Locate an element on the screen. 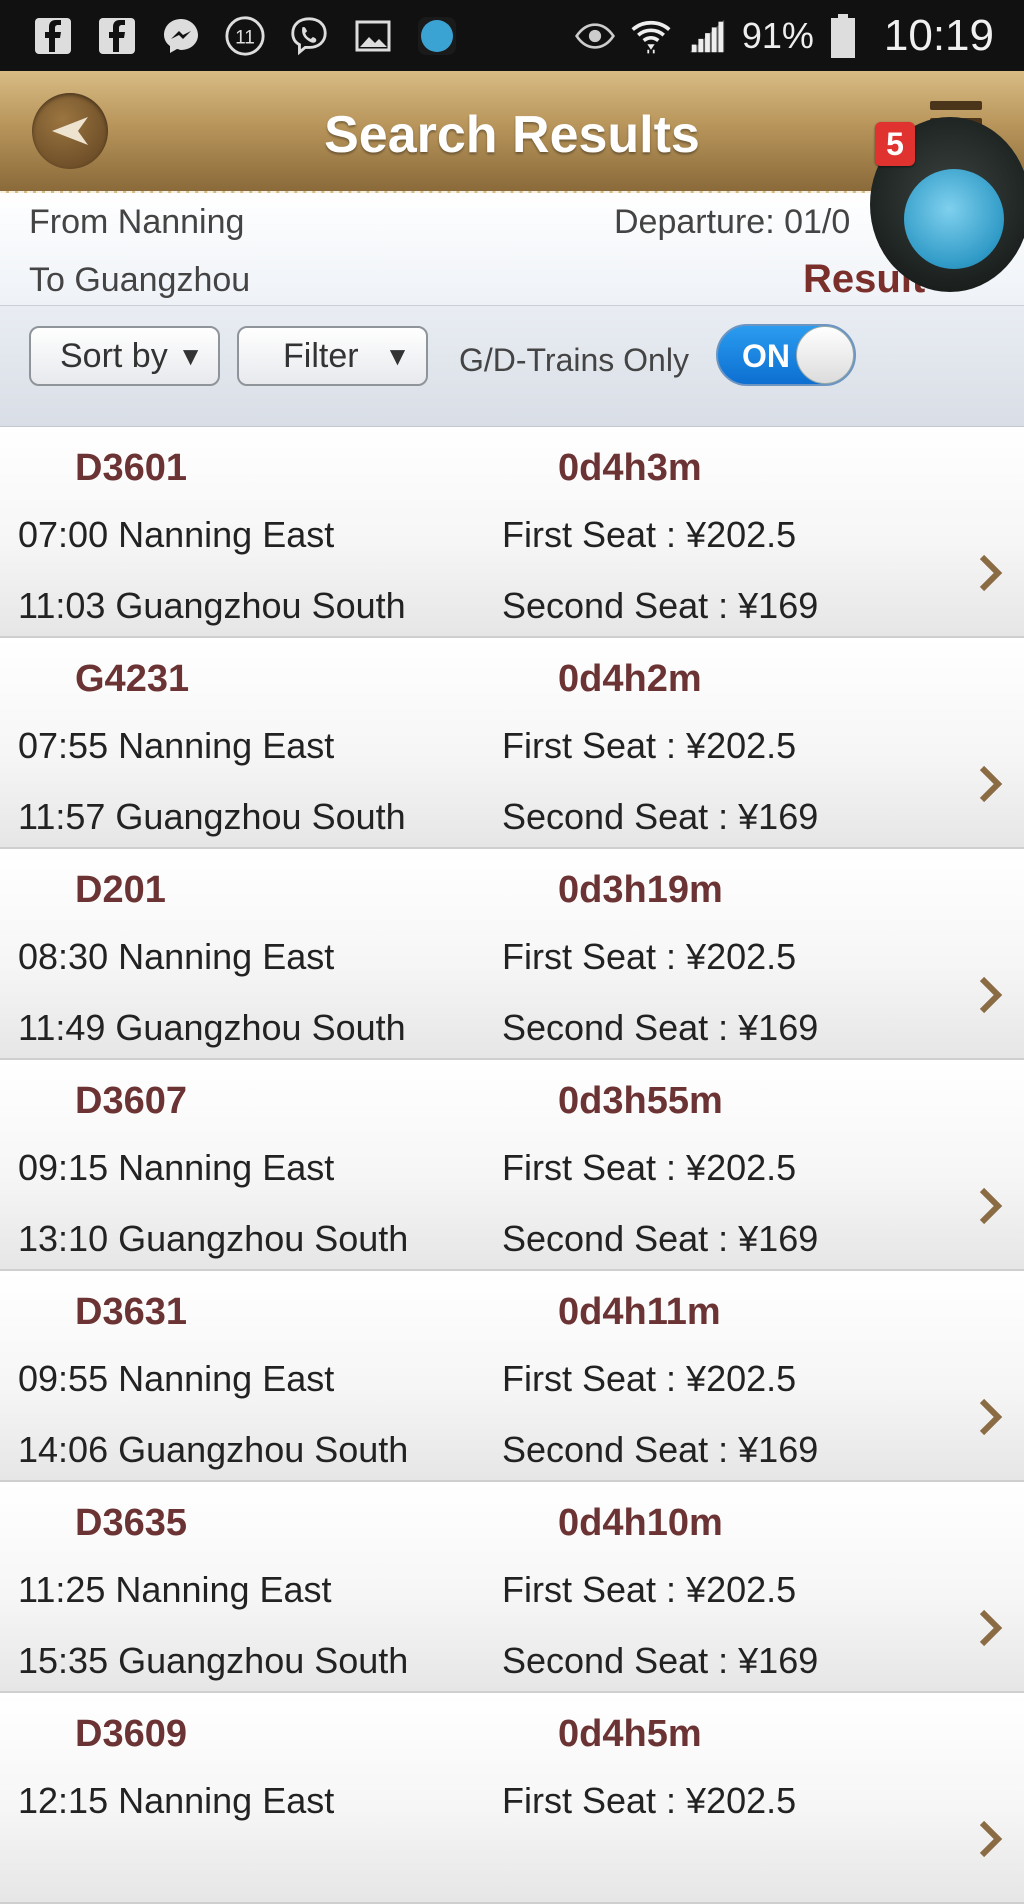  arrival-time-station: 11:03 Guangzhou South is located at coordinates (212, 605).